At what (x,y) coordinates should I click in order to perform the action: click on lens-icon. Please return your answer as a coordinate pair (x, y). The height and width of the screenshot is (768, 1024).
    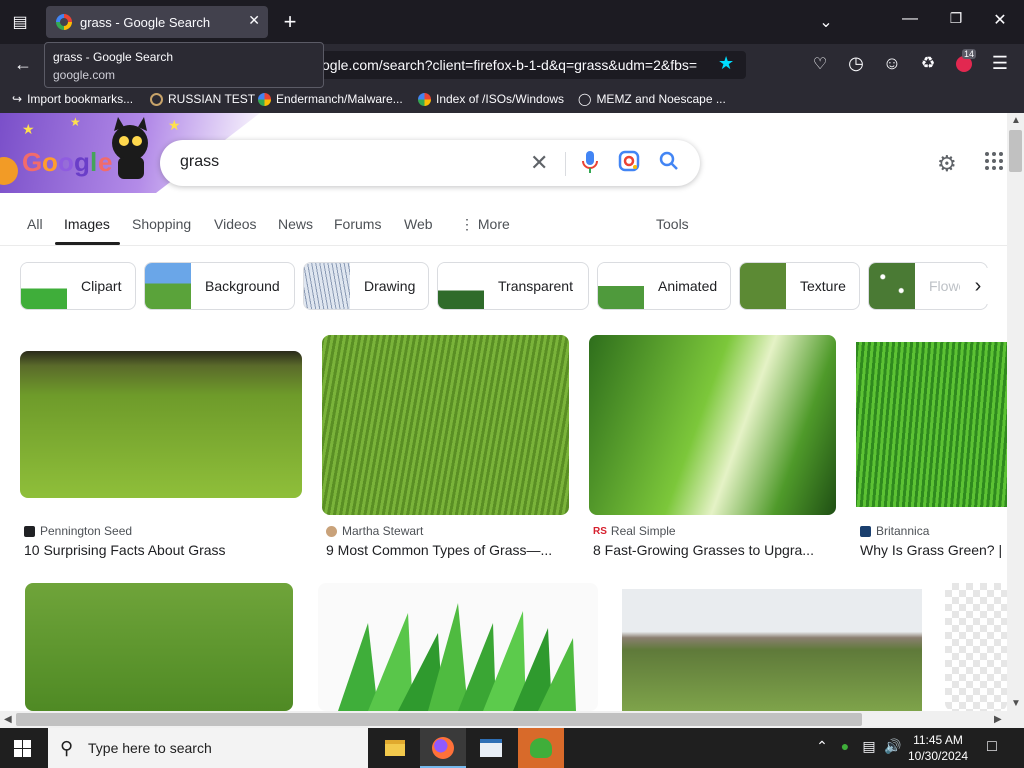
    Looking at the image, I should click on (629, 164).